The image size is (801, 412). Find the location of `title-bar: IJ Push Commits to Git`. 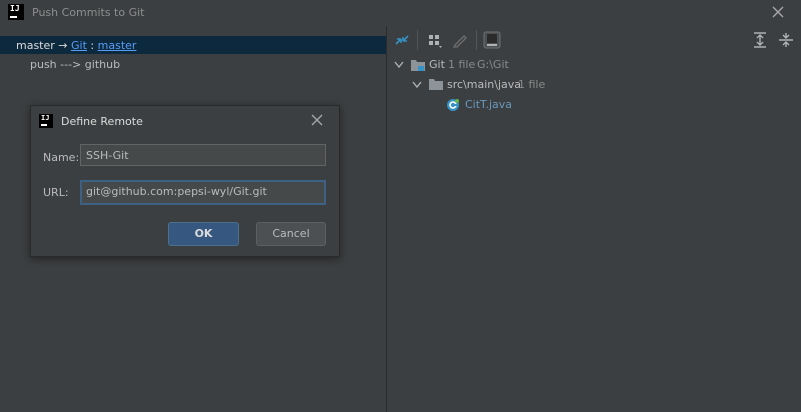

title-bar: IJ Push Commits to Git is located at coordinates (400, 13).